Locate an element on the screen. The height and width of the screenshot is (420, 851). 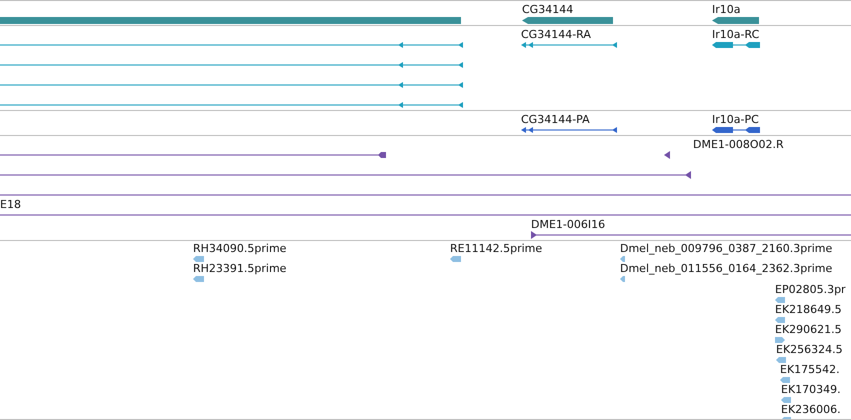
feature-label: RE11142.5prime is located at coordinates (496, 248).